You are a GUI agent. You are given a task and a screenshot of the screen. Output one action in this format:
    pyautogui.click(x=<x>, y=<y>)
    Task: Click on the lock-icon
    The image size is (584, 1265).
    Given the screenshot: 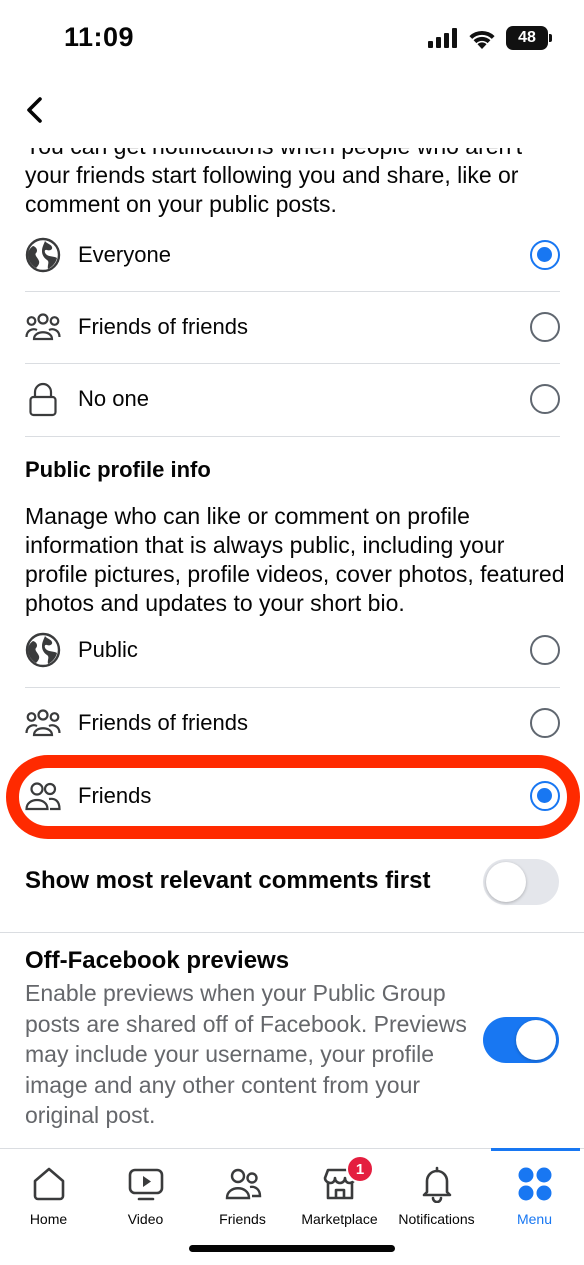 What is the action you would take?
    pyautogui.click(x=43, y=399)
    